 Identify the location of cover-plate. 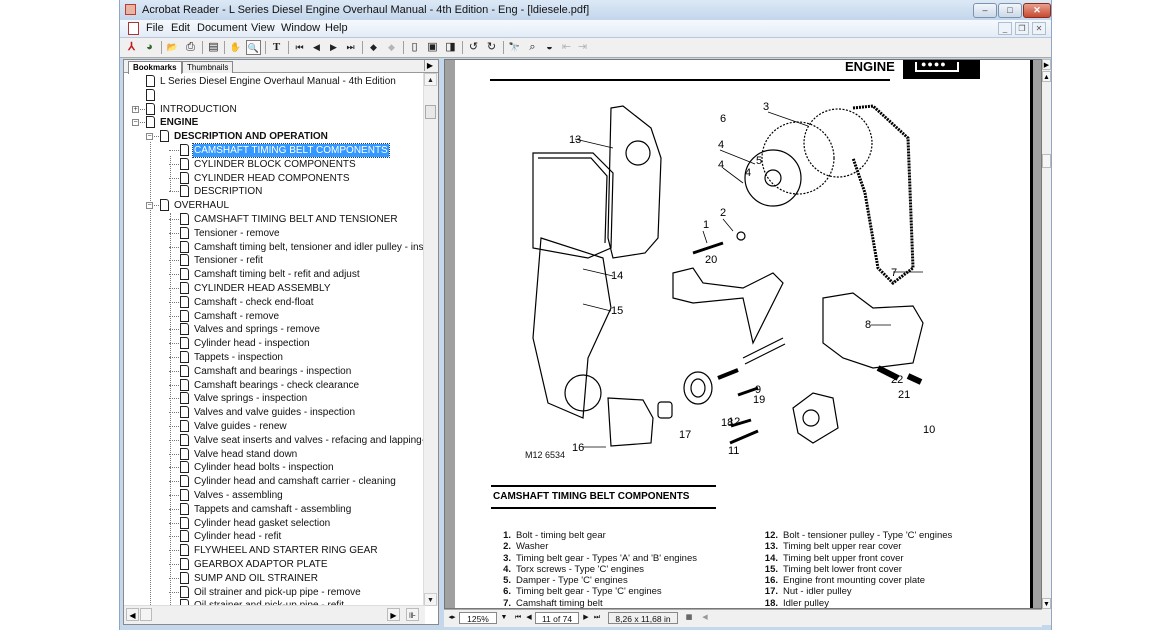
(630, 422).